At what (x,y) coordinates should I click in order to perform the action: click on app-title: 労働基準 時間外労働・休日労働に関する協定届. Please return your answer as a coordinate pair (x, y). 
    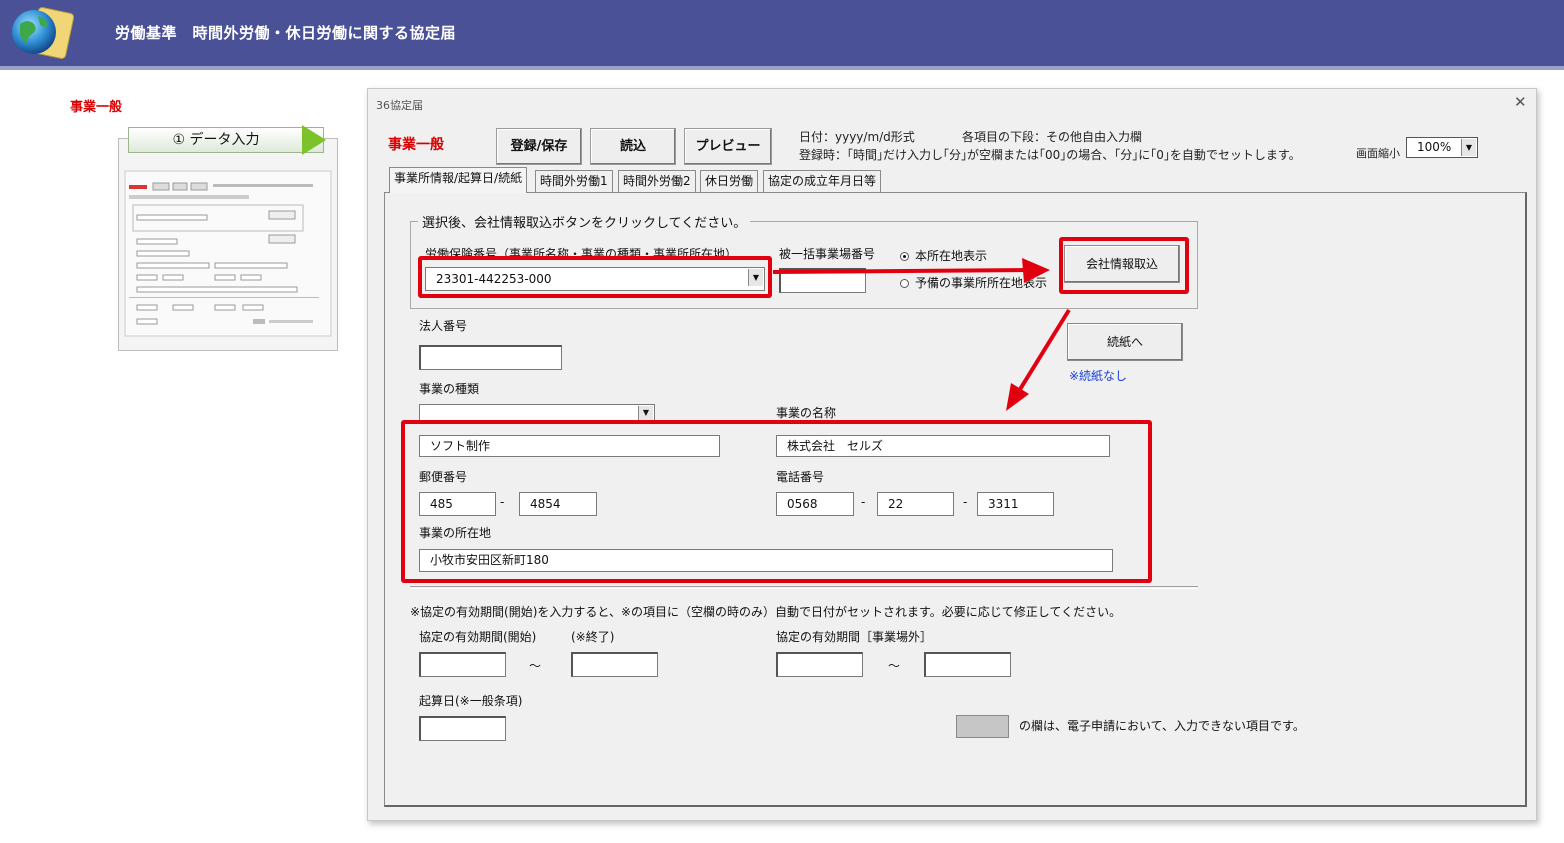
    Looking at the image, I should click on (286, 33).